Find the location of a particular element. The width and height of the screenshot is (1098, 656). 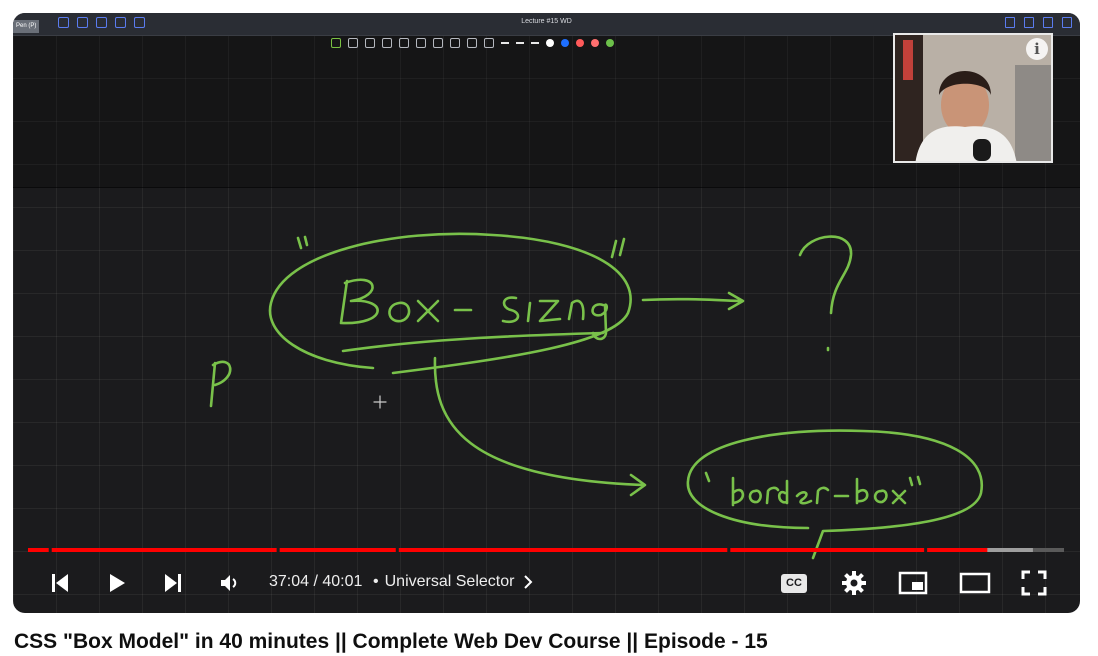

captions-button: CC is located at coordinates (794, 583).